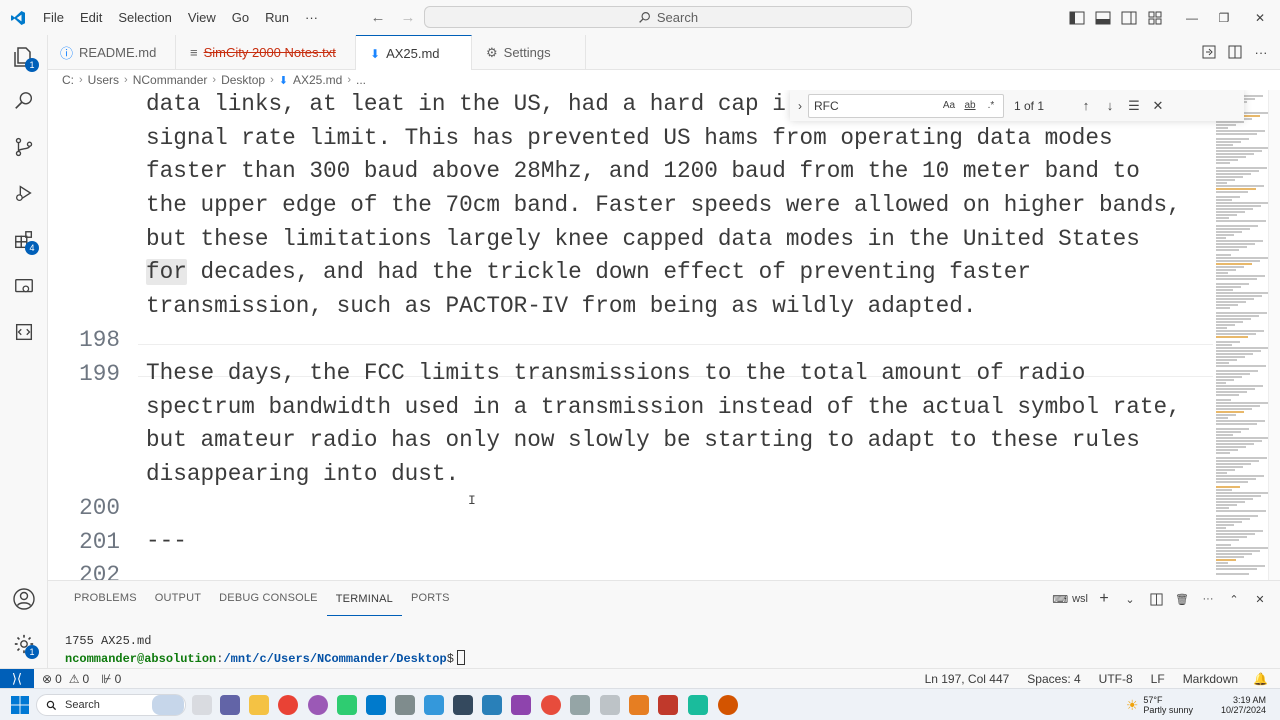 The width and height of the screenshot is (1280, 720). Describe the element at coordinates (318, 705) in the screenshot. I see `discord-icon` at that location.